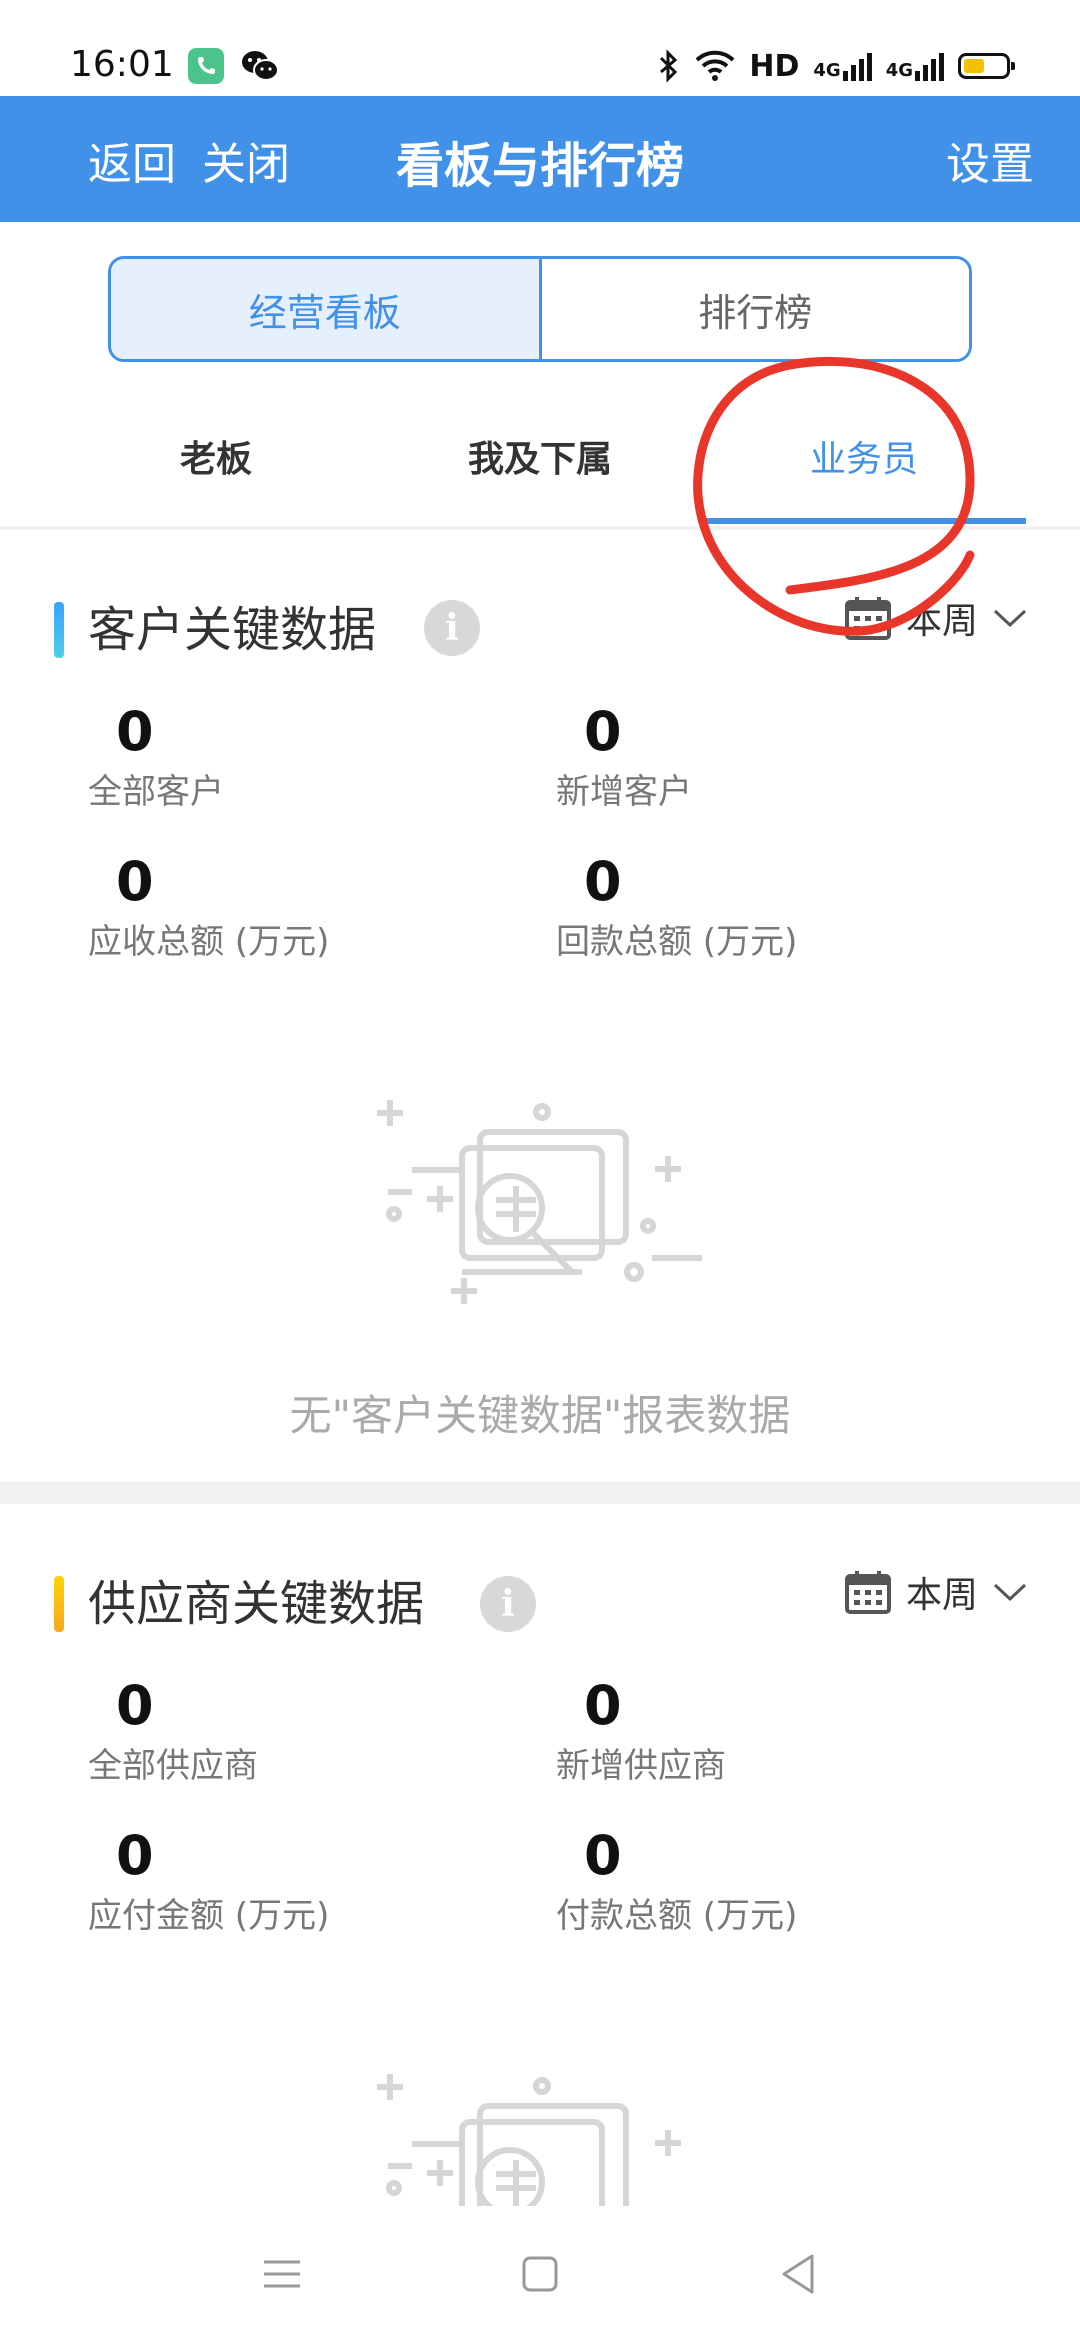 This screenshot has height=2340, width=1080. What do you see at coordinates (260, 66) in the screenshot?
I see `wechat-icon` at bounding box center [260, 66].